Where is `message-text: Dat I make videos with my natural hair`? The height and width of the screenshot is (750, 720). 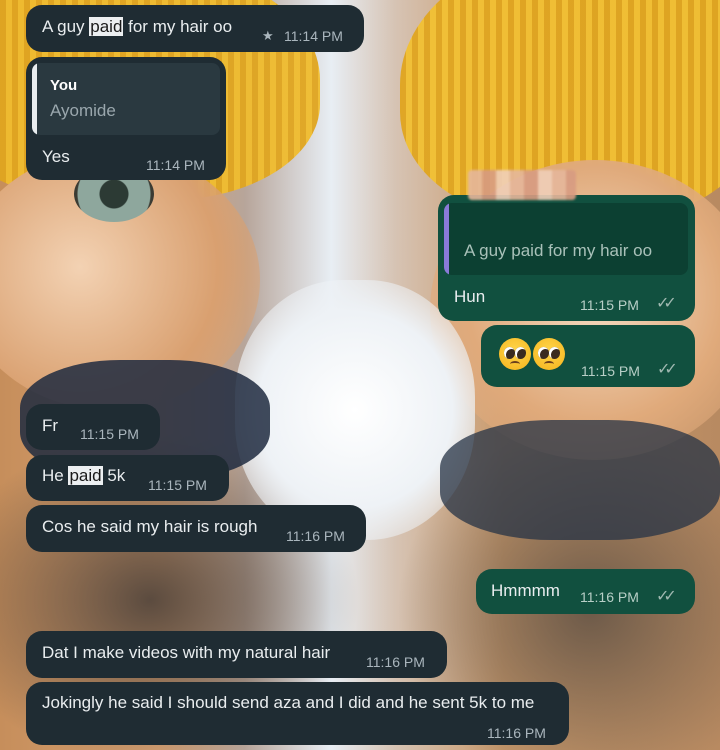 message-text: Dat I make videos with my natural hair is located at coordinates (186, 652).